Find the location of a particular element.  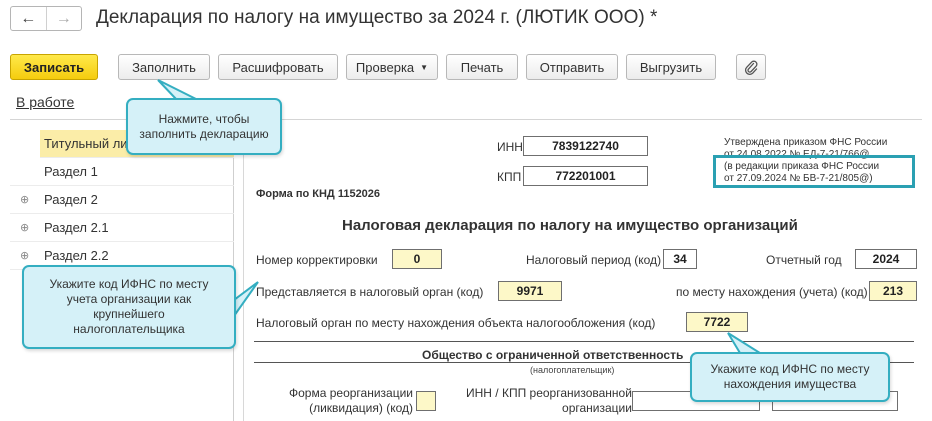

fill-hint-callout: Нажмите, чтобы заполнить декларацию is located at coordinates (204, 126).